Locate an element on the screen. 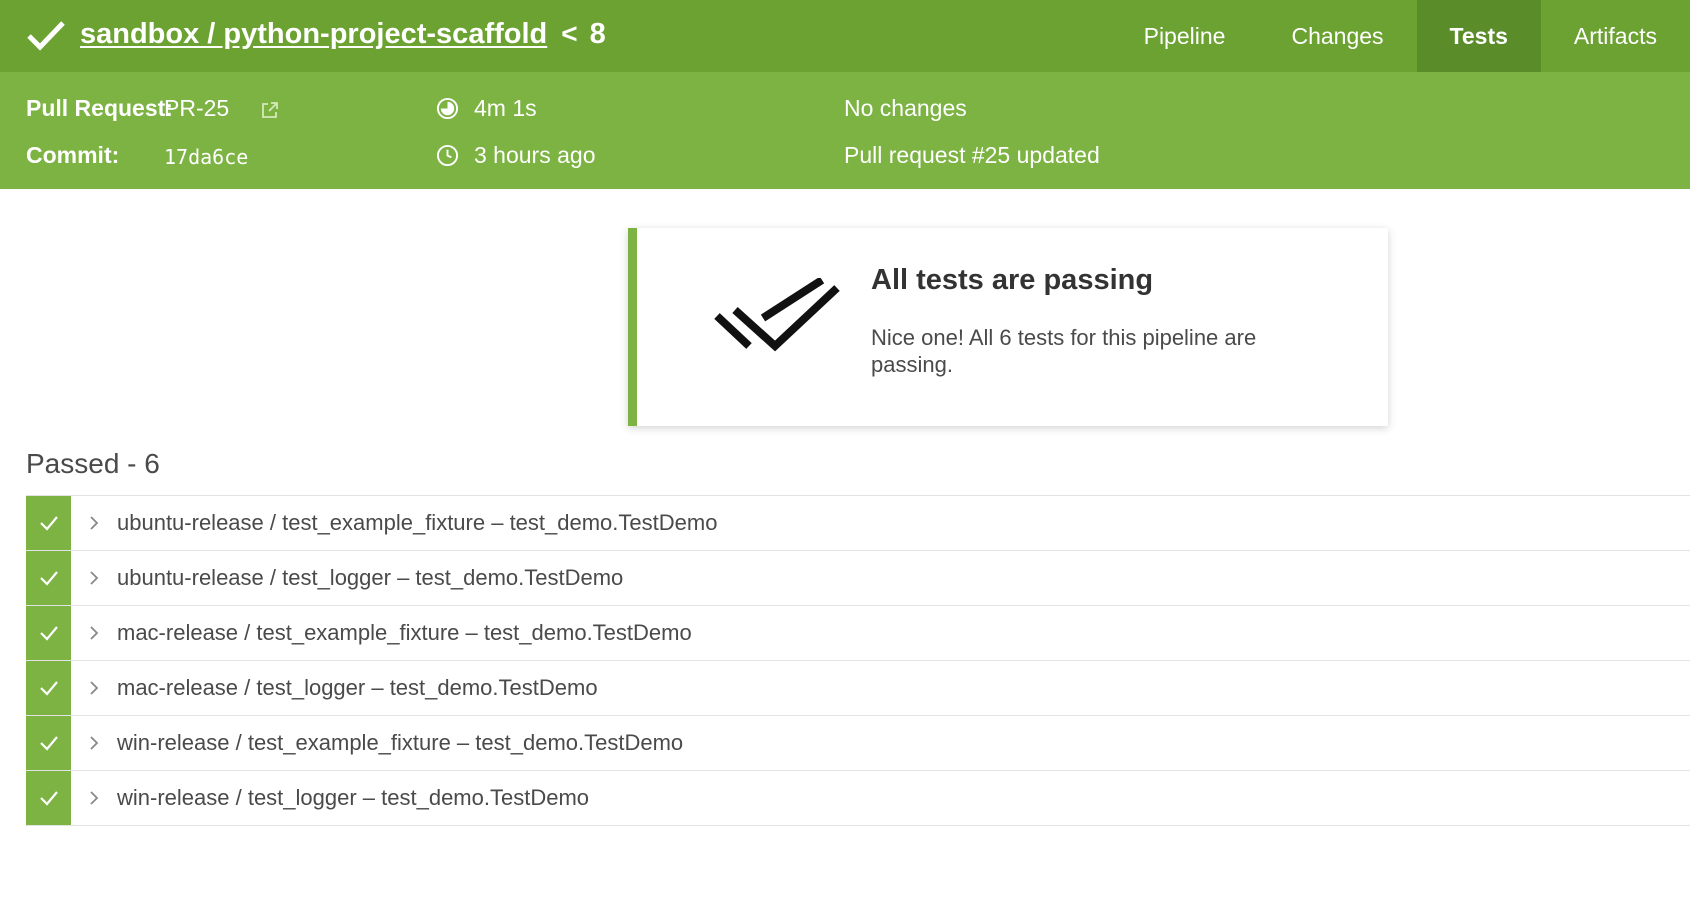 The width and height of the screenshot is (1690, 924). tab-bar: Pipeline Changes Tests Artifacts is located at coordinates (1400, 36).